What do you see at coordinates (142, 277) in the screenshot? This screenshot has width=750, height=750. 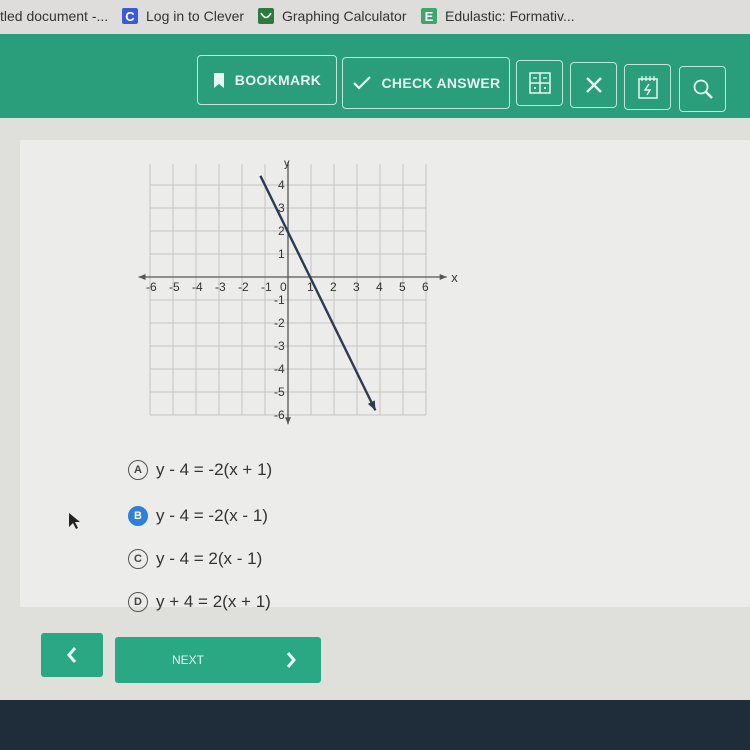 I see `x-axis-left-arrow` at bounding box center [142, 277].